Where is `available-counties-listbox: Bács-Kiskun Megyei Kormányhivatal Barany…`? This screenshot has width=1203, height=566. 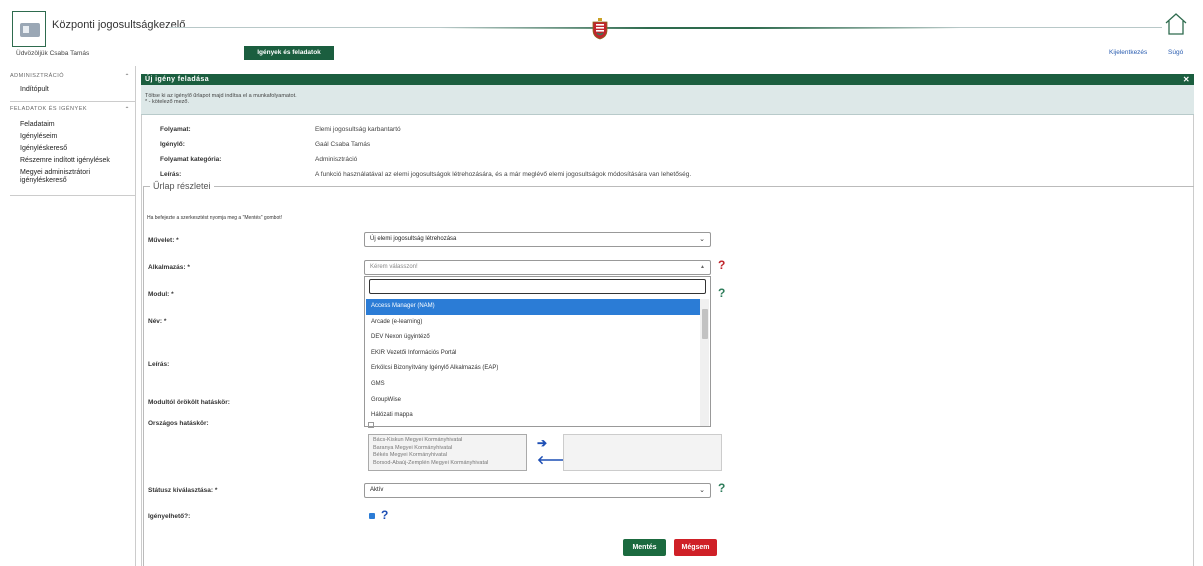
available-counties-listbox: Bács-Kiskun Megyei Kormányhivatal Barany… is located at coordinates (447, 452).